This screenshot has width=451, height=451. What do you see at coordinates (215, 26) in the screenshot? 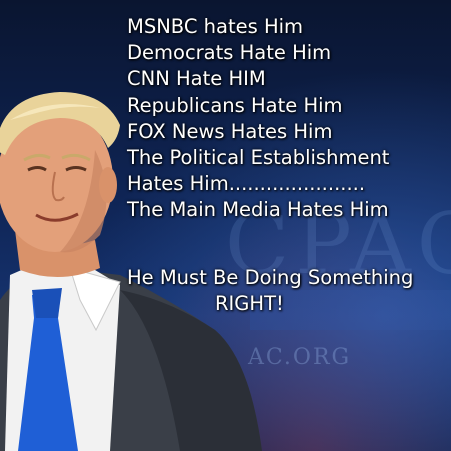
I see `caption-line: MSNBC hates Him` at bounding box center [215, 26].